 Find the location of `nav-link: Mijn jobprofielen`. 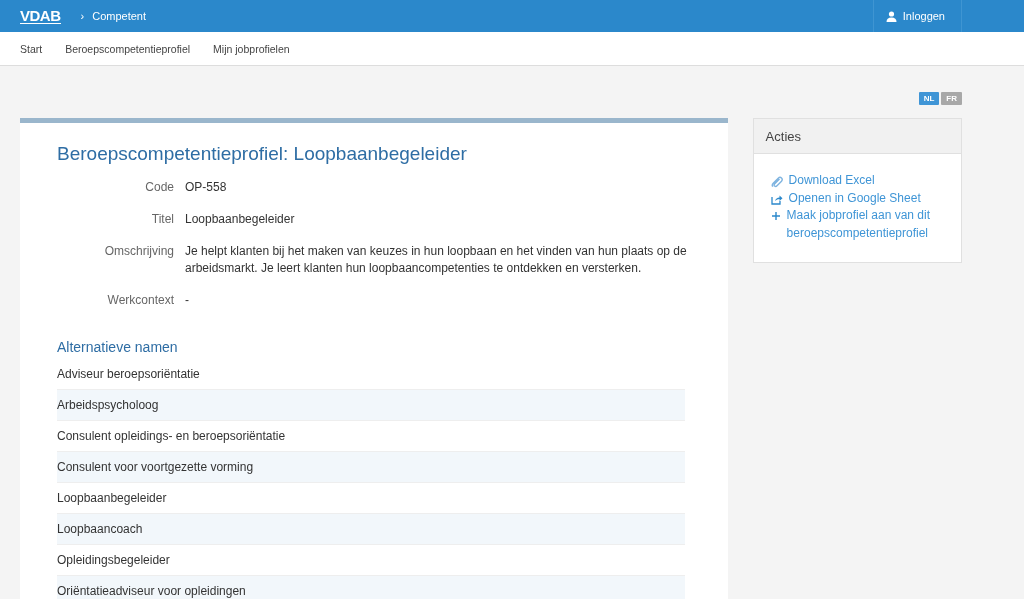

nav-link: Mijn jobprofielen is located at coordinates (251, 48).